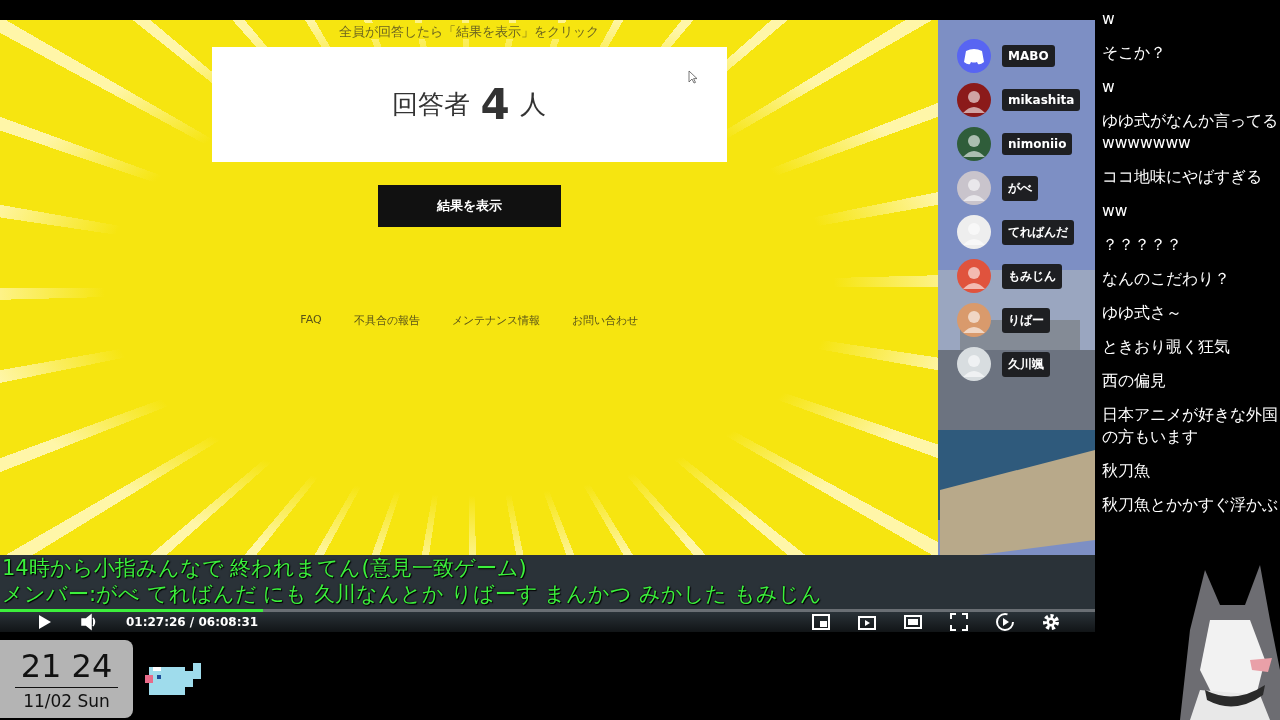  What do you see at coordinates (913, 622) in the screenshot?
I see `theater-icon` at bounding box center [913, 622].